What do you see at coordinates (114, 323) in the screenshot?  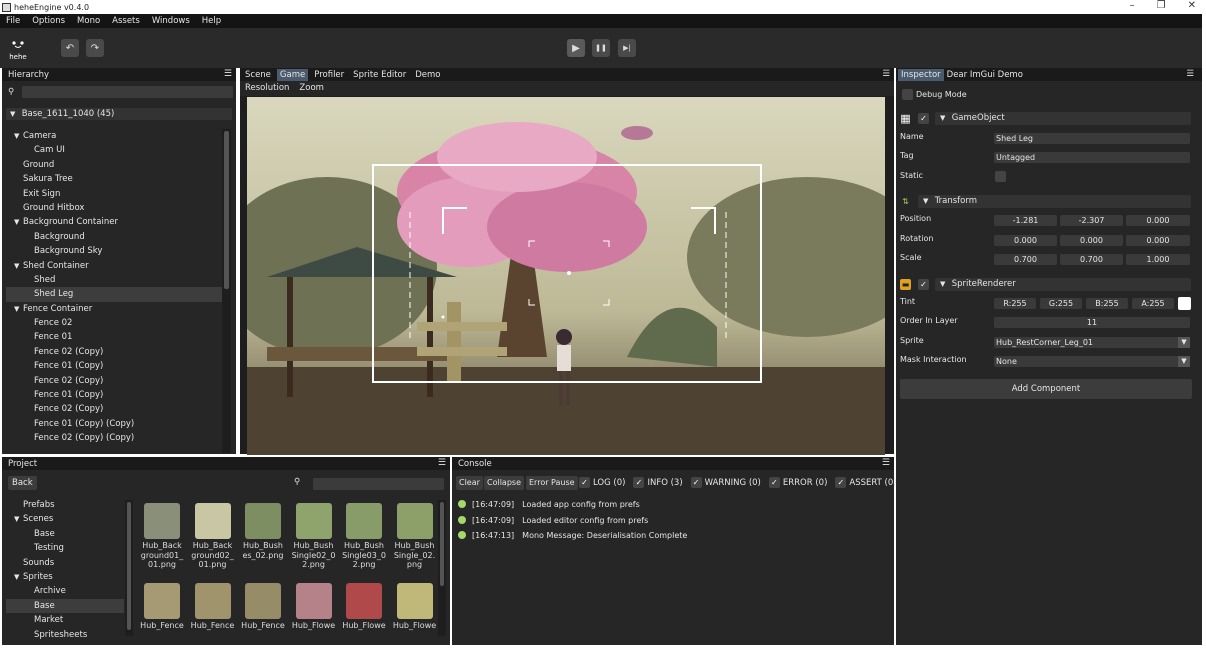 I see `hierarchy-item-fence-02: Fence 02` at bounding box center [114, 323].